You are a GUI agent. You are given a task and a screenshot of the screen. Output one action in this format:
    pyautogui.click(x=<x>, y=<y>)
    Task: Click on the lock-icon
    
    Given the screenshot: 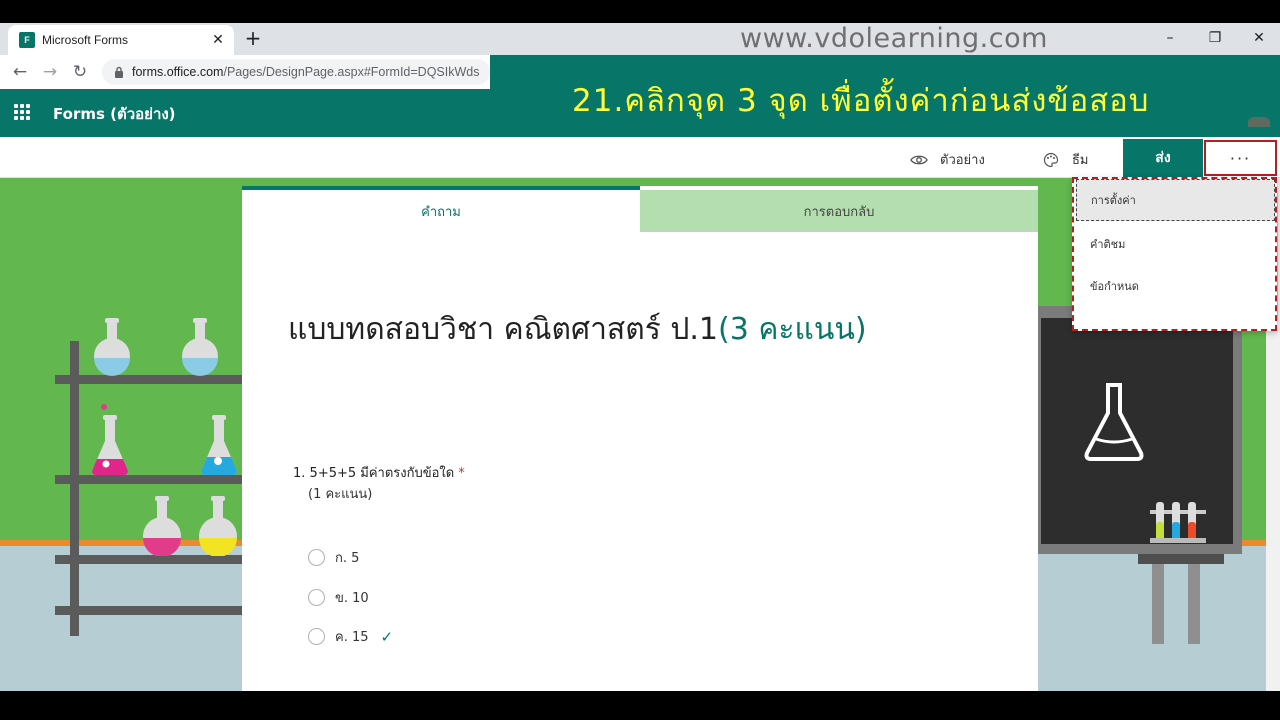 What is the action you would take?
    pyautogui.click(x=119, y=72)
    